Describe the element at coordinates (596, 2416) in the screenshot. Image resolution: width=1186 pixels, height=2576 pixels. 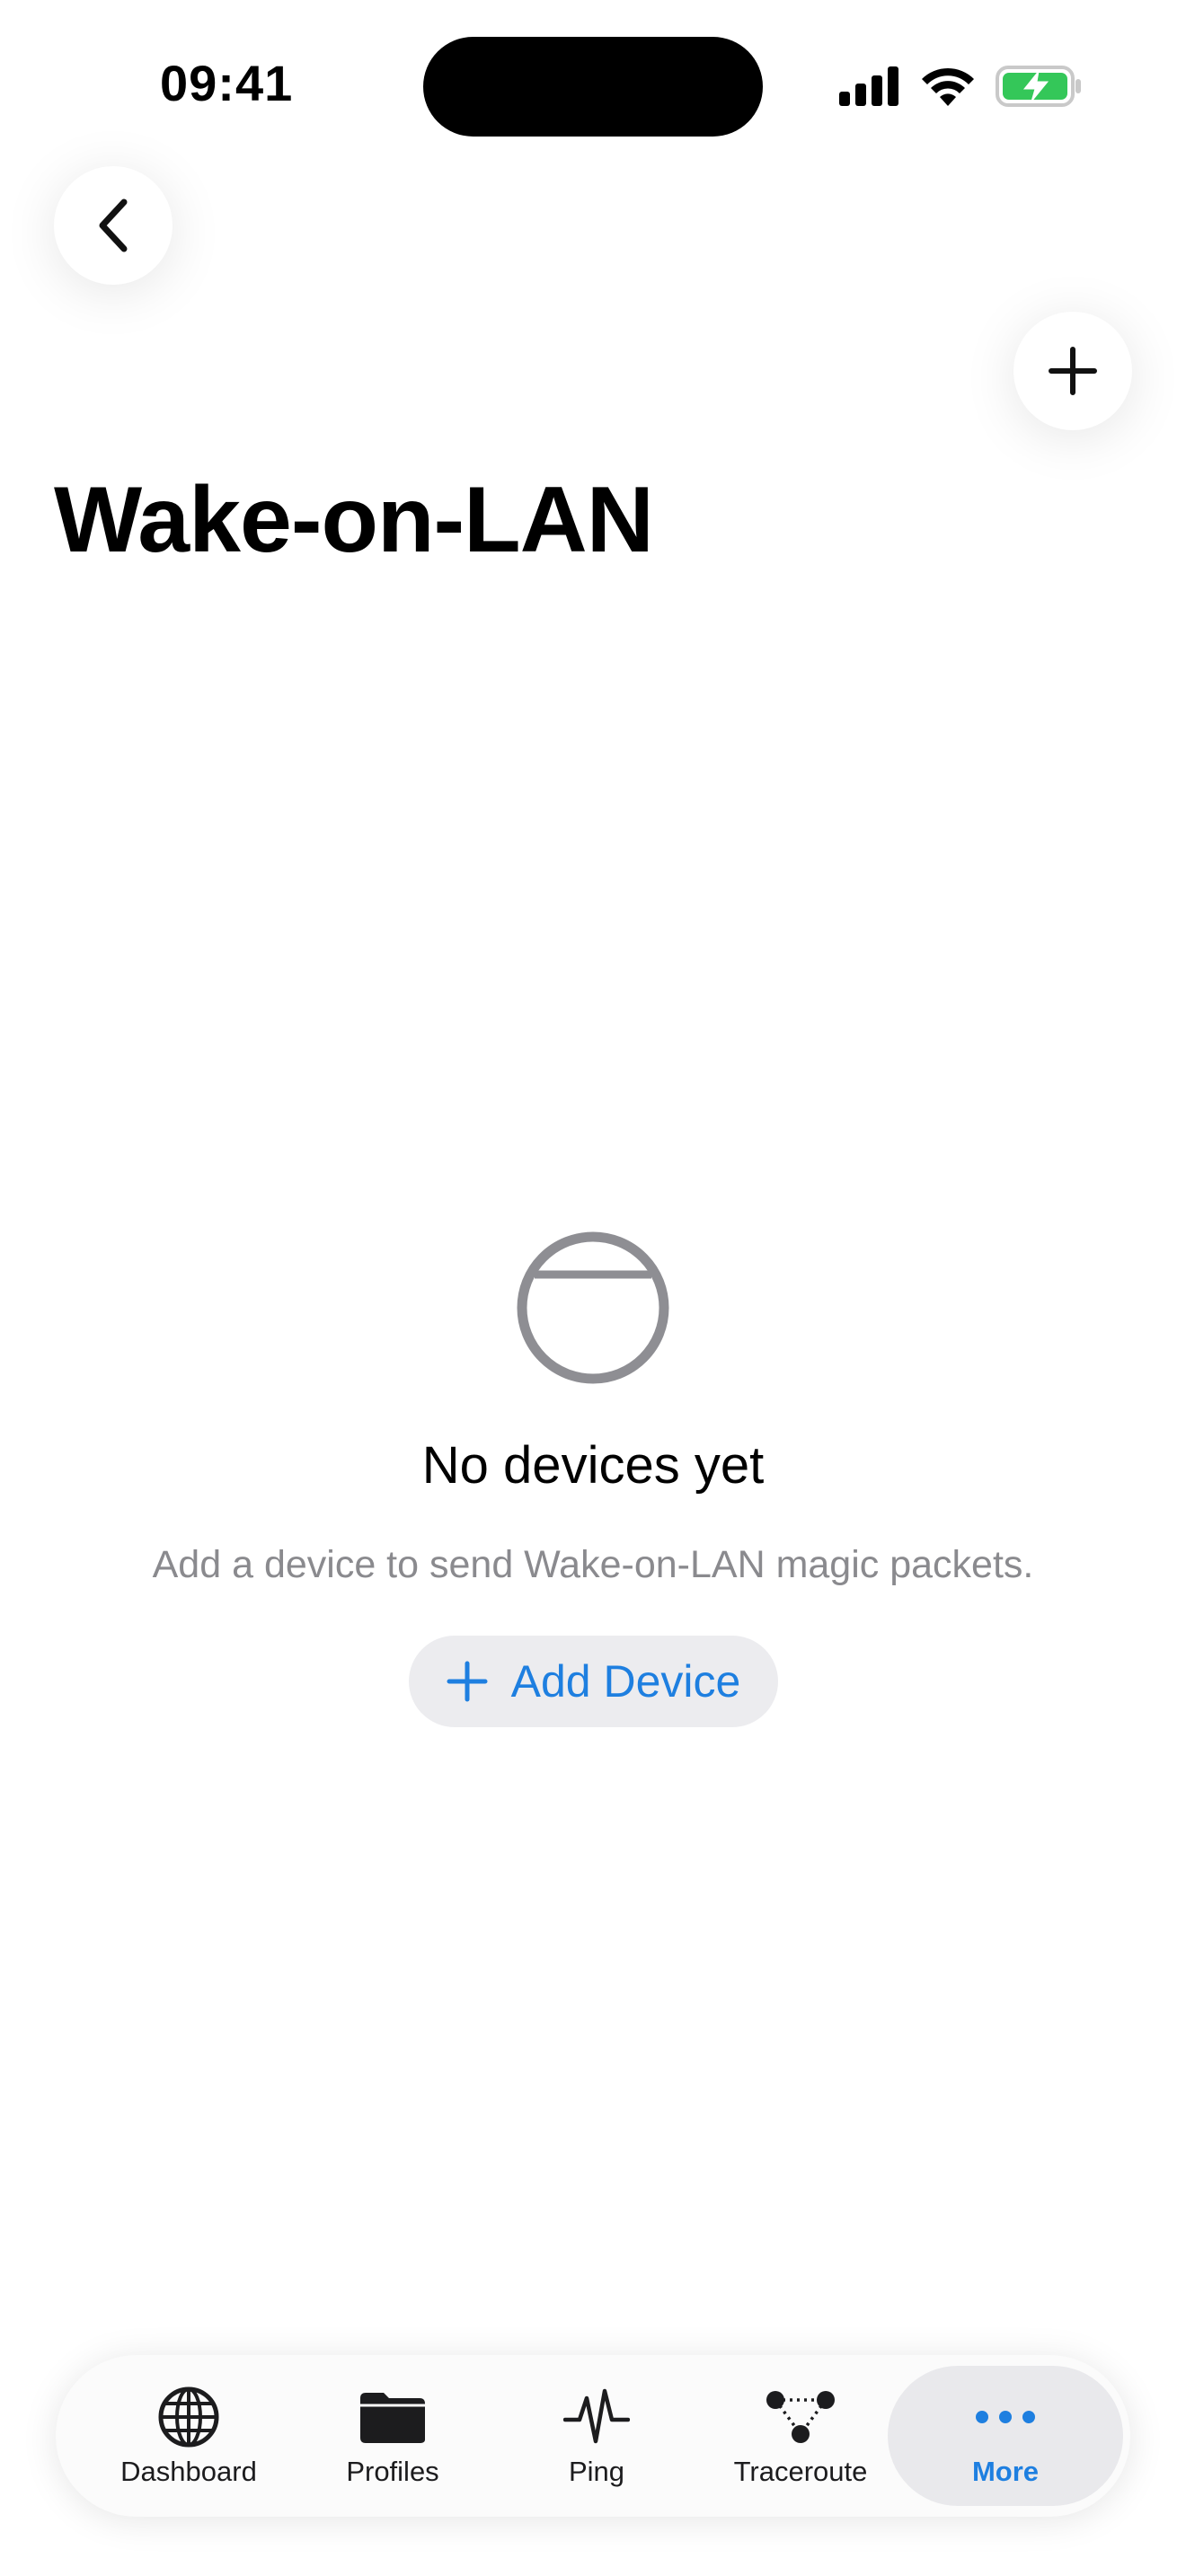
I see `waveform-icon` at that location.